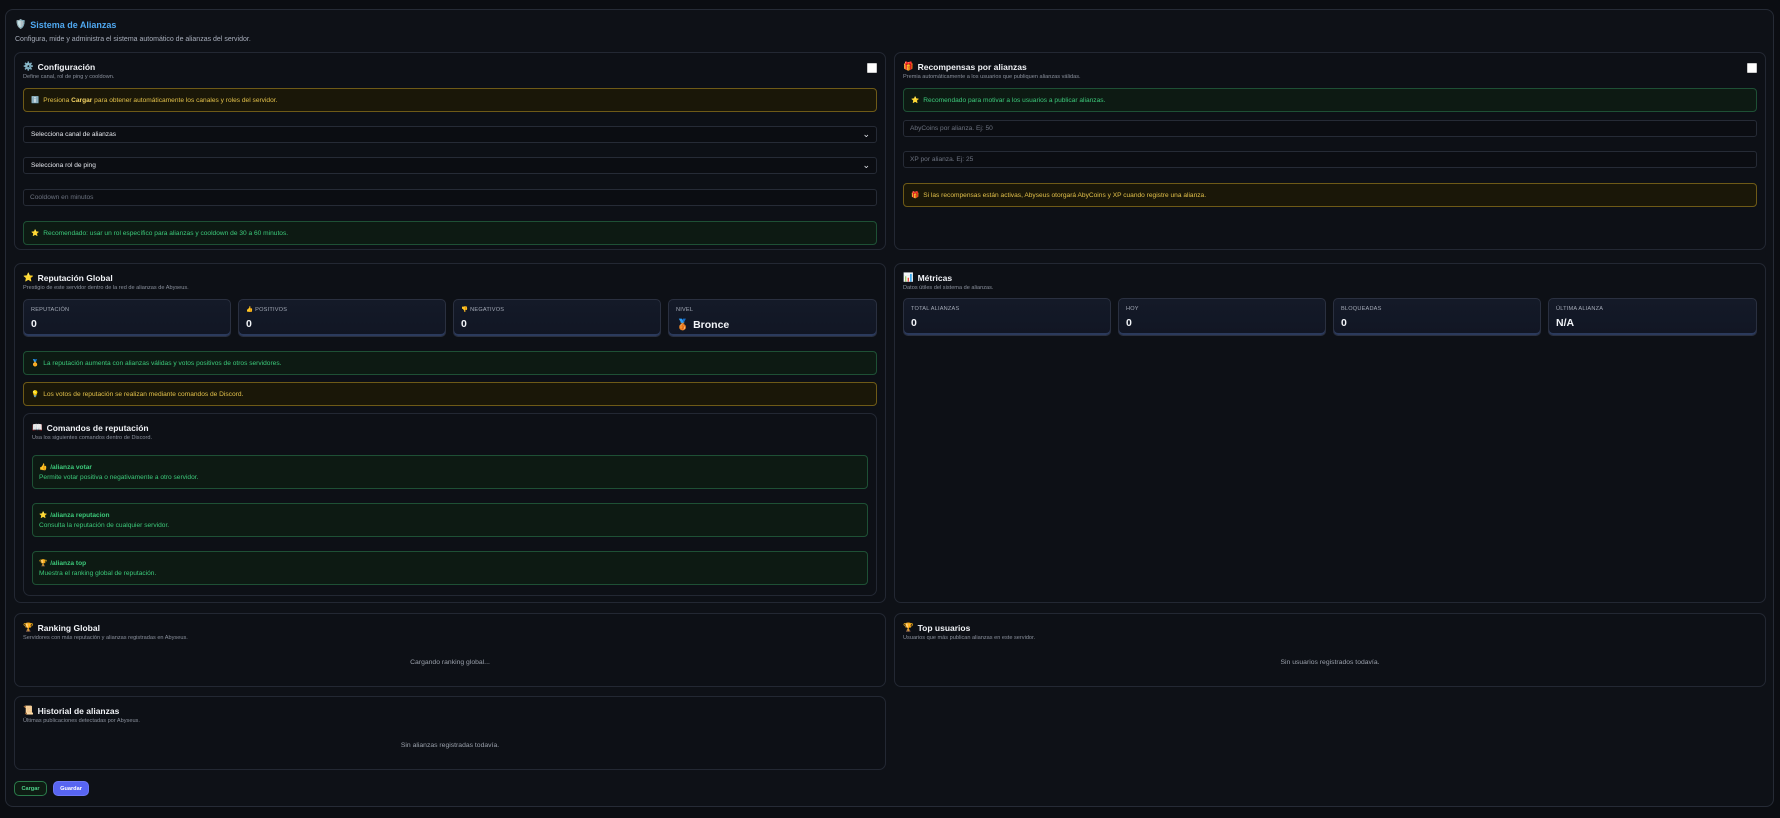 This screenshot has height=818, width=1780. Describe the element at coordinates (127, 318) in the screenshot. I see `stat-reputacion: REPUTACIÓN 0` at that location.